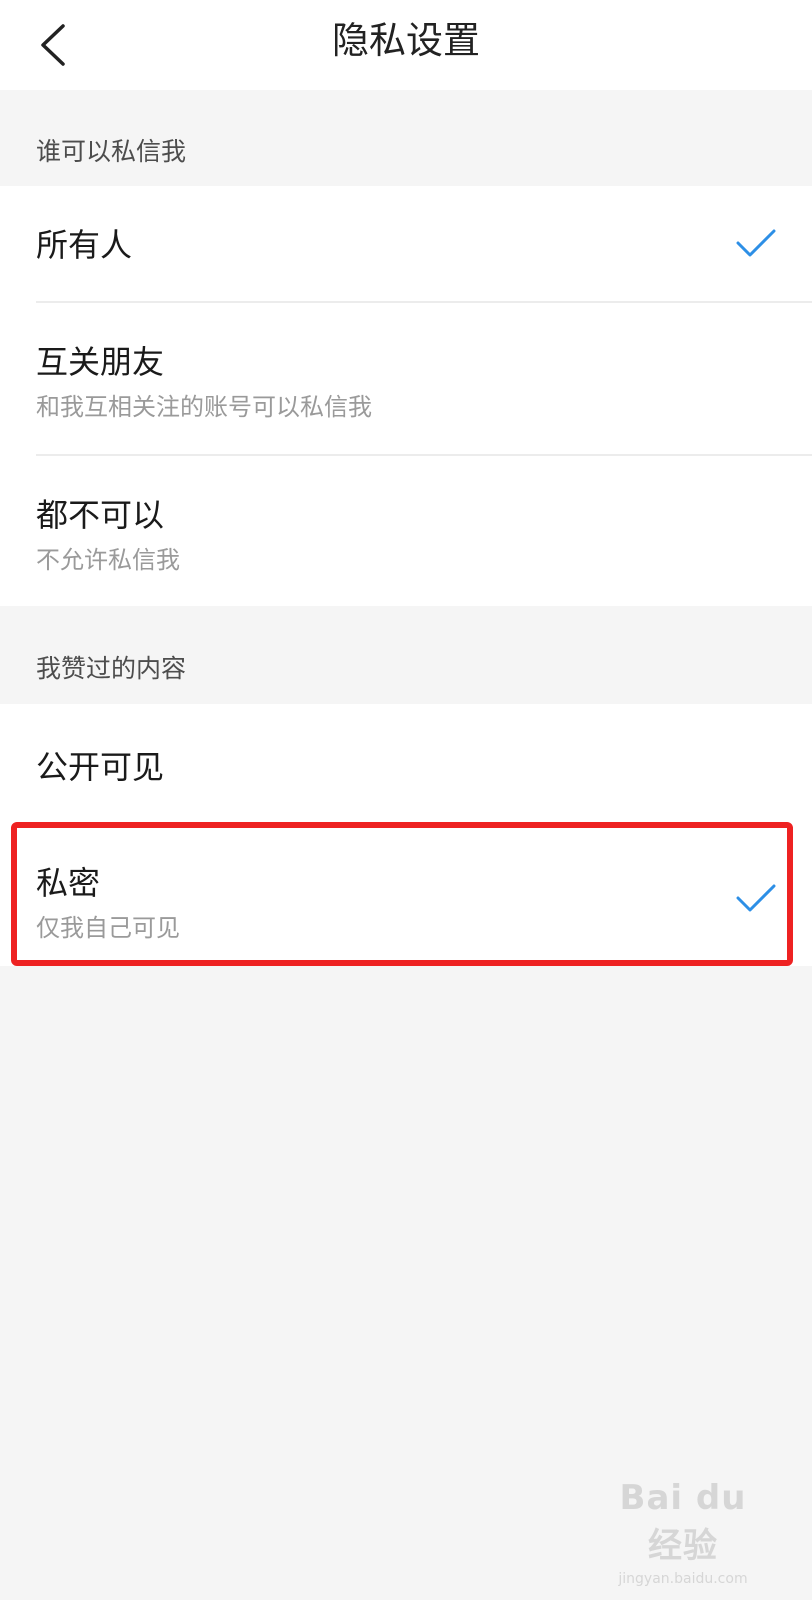 Image resolution: width=812 pixels, height=1600 pixels. Describe the element at coordinates (100, 362) in the screenshot. I see `option-title: 互关朋友` at that location.